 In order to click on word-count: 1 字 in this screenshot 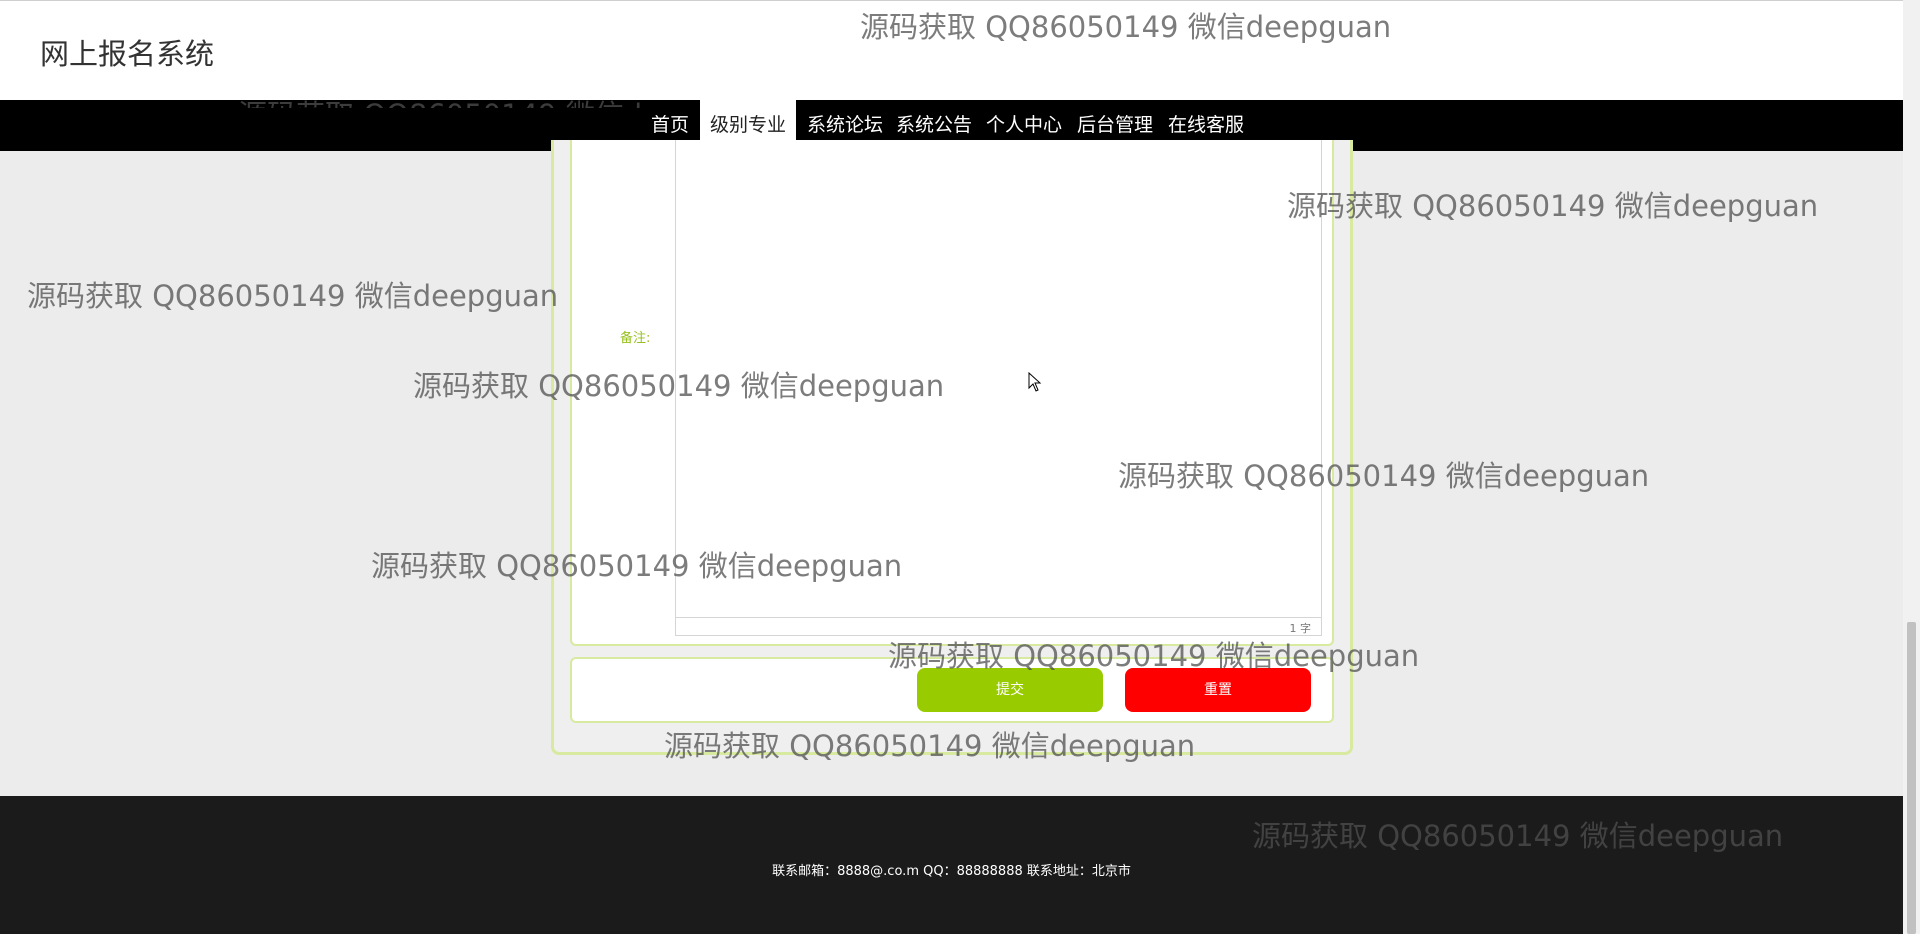, I will do `click(1300, 628)`.